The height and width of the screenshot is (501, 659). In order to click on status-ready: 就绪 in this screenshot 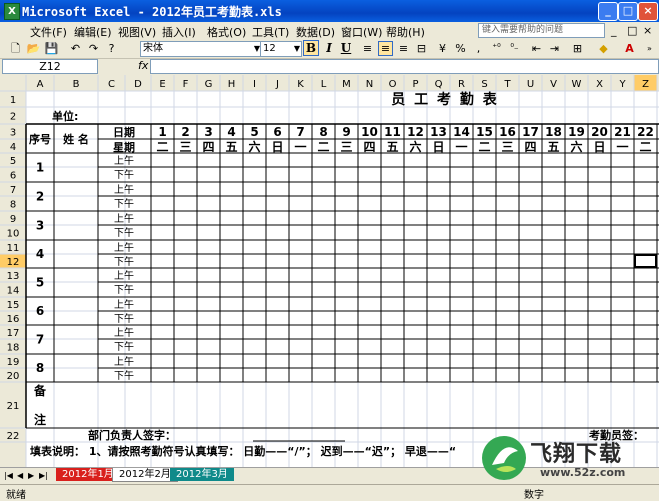, I will do `click(16, 495)`.